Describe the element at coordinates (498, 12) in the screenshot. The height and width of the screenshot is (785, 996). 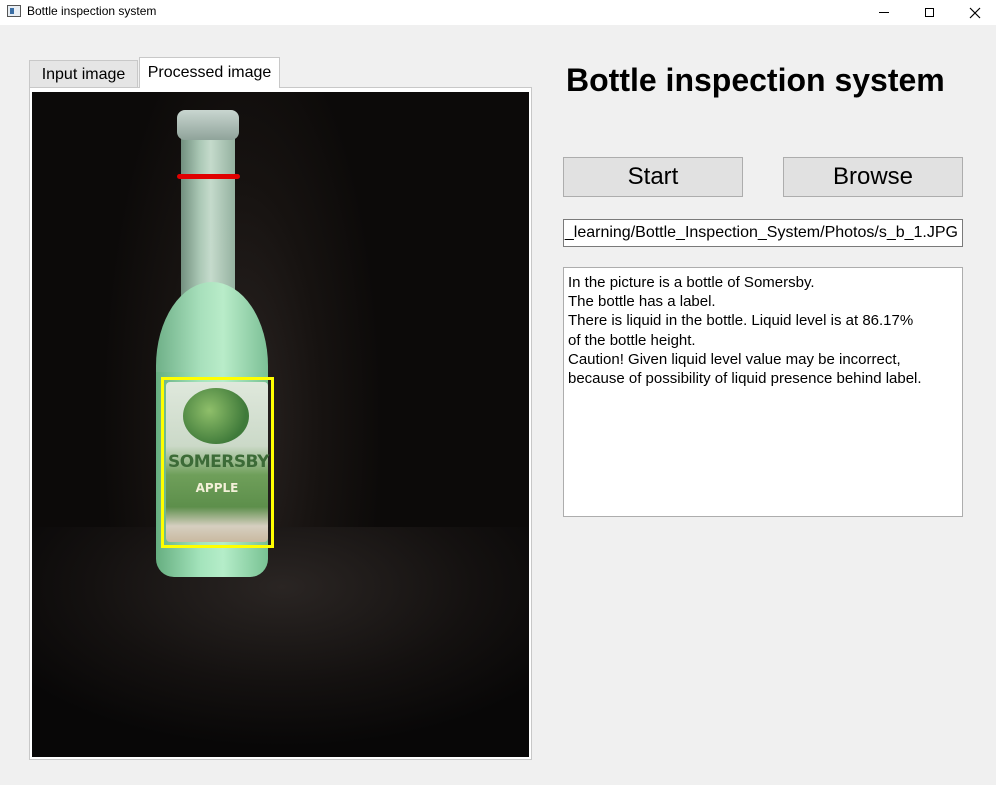
I see `title-bar: Bottle inspection system` at that location.